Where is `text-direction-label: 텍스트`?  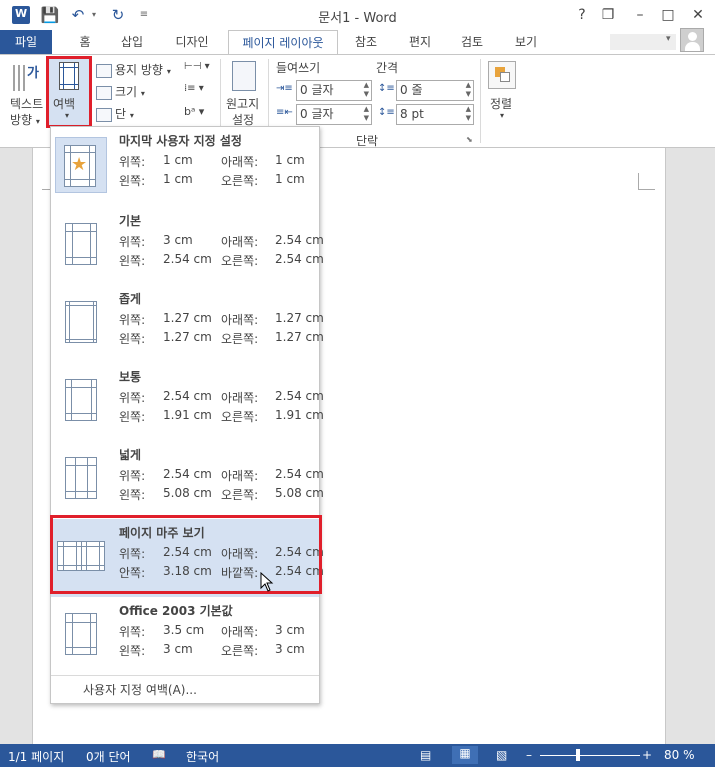
text-direction-label: 텍스트 is located at coordinates (26, 103).